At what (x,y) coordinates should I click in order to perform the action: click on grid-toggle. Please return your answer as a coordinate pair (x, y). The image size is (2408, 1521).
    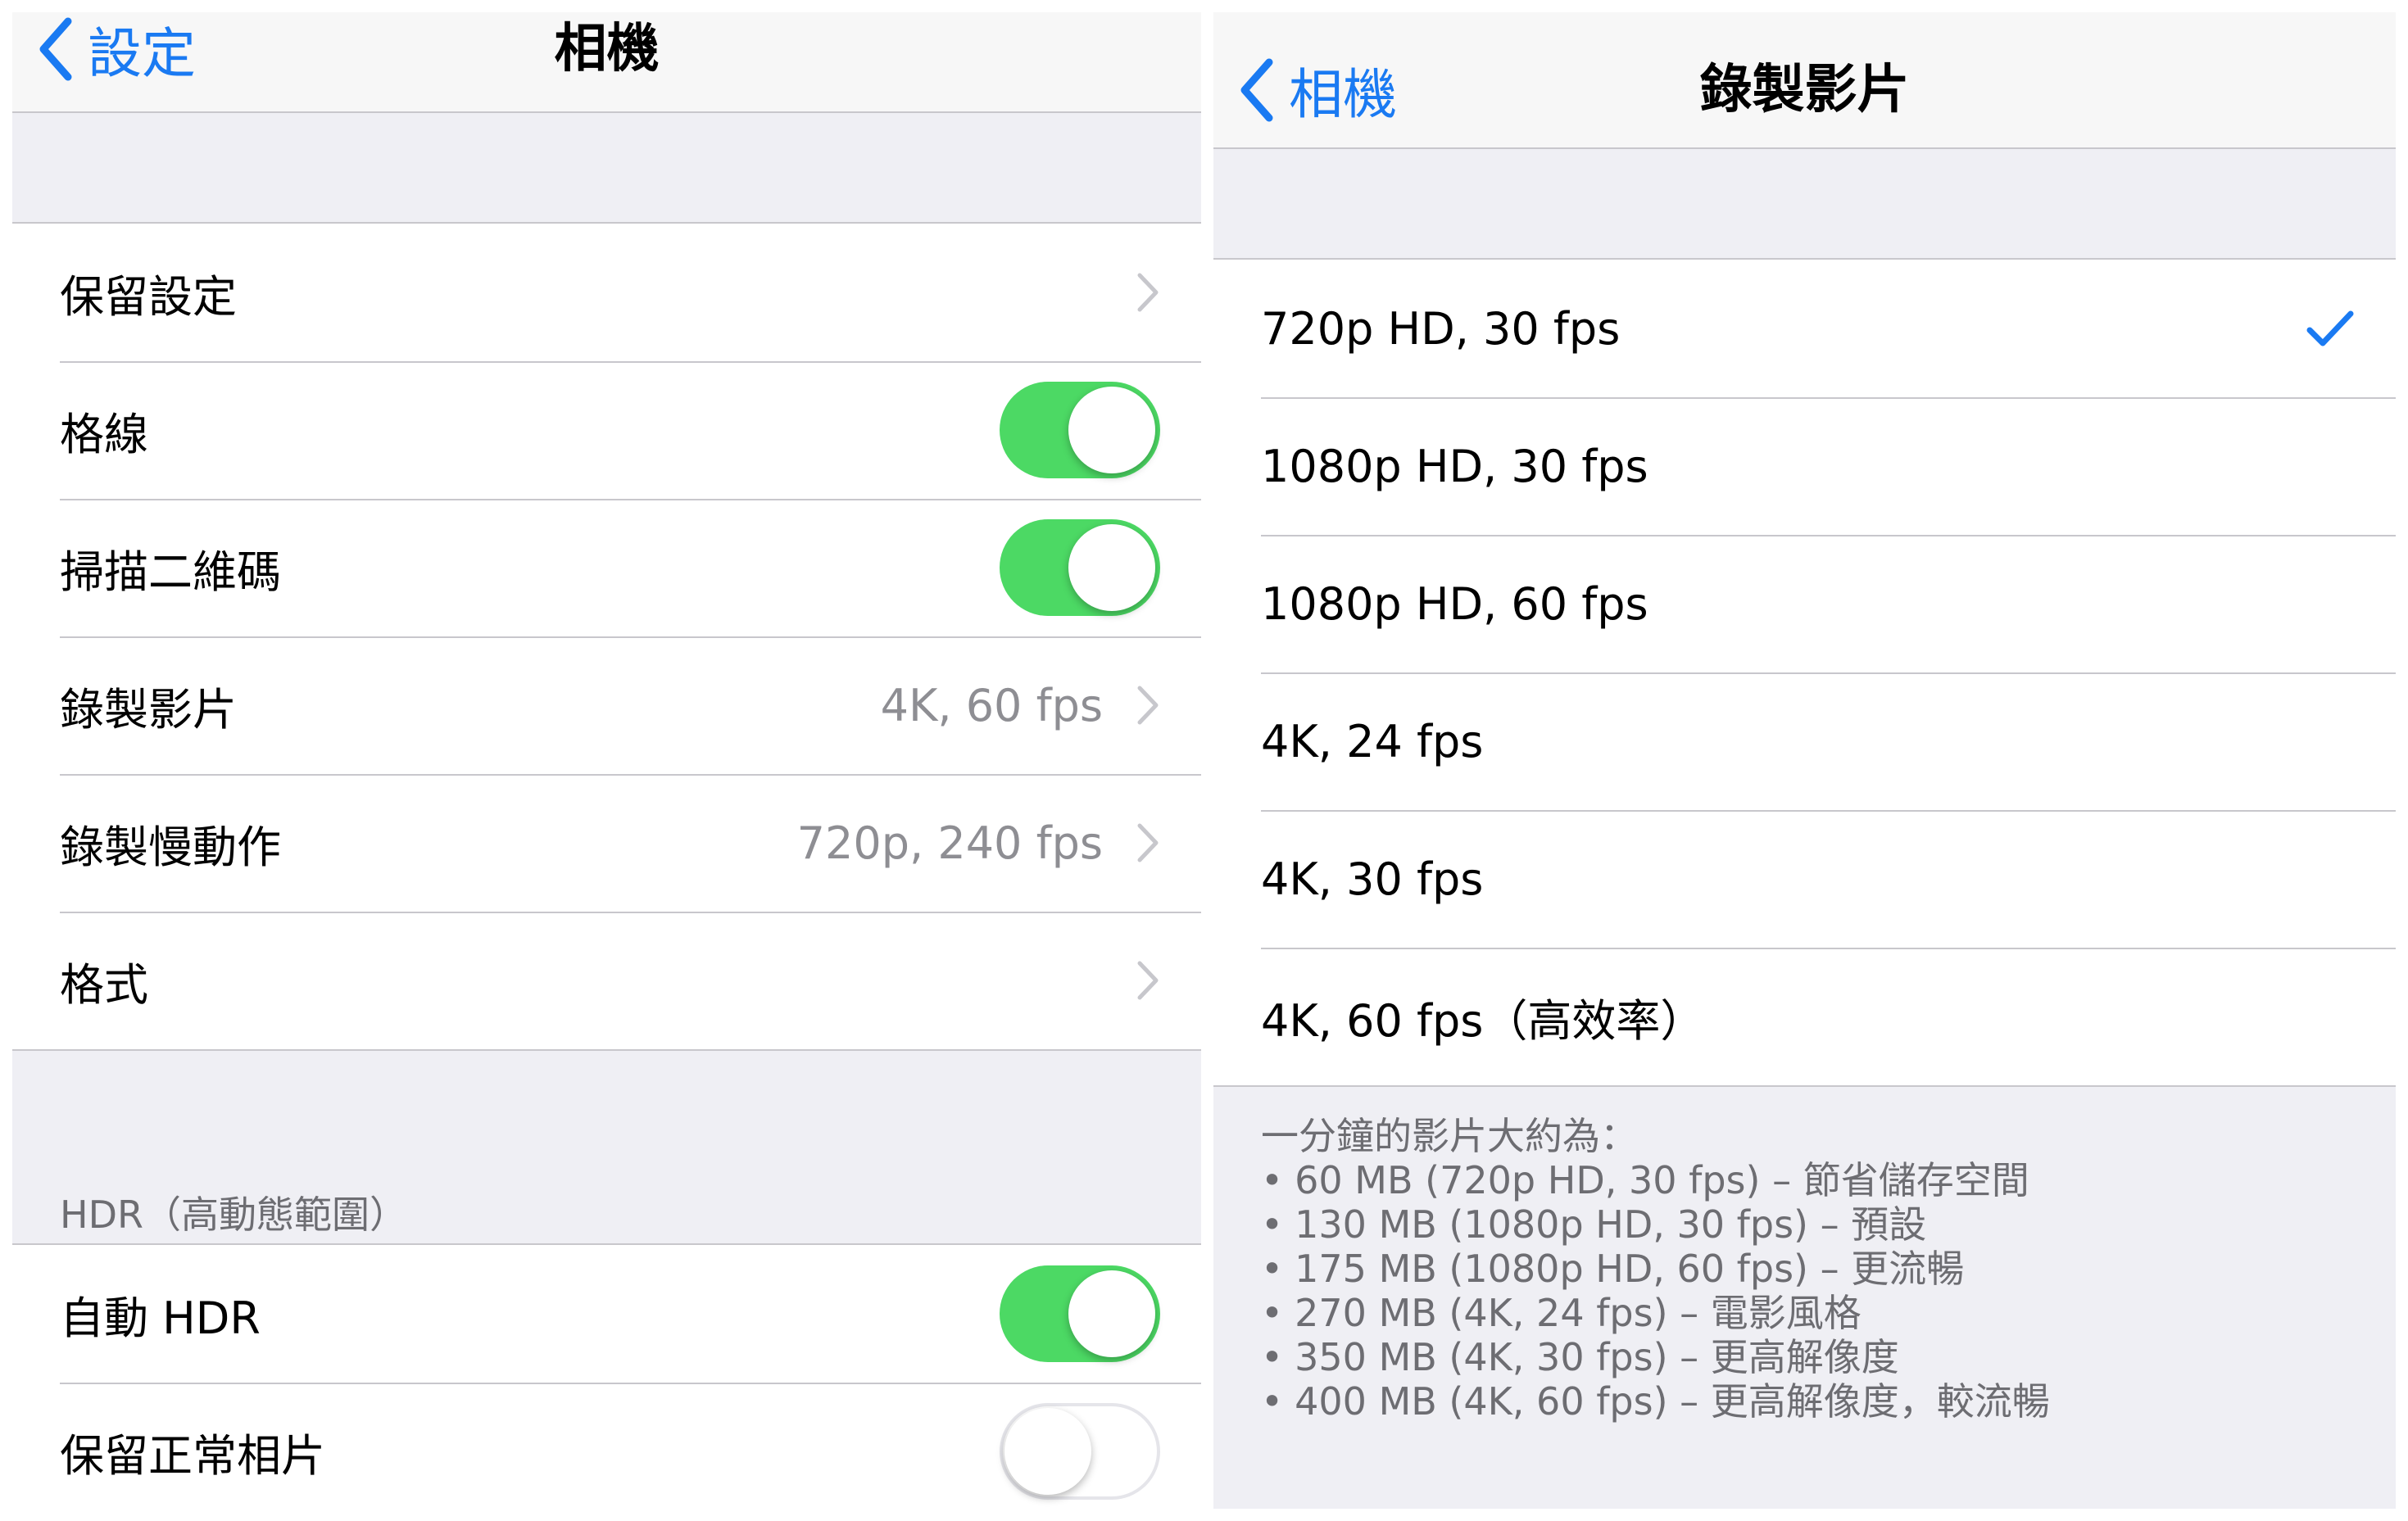
    Looking at the image, I should click on (1080, 430).